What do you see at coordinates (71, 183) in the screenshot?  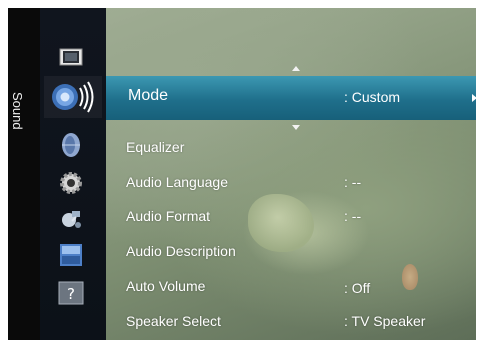 I see `setup-icon` at bounding box center [71, 183].